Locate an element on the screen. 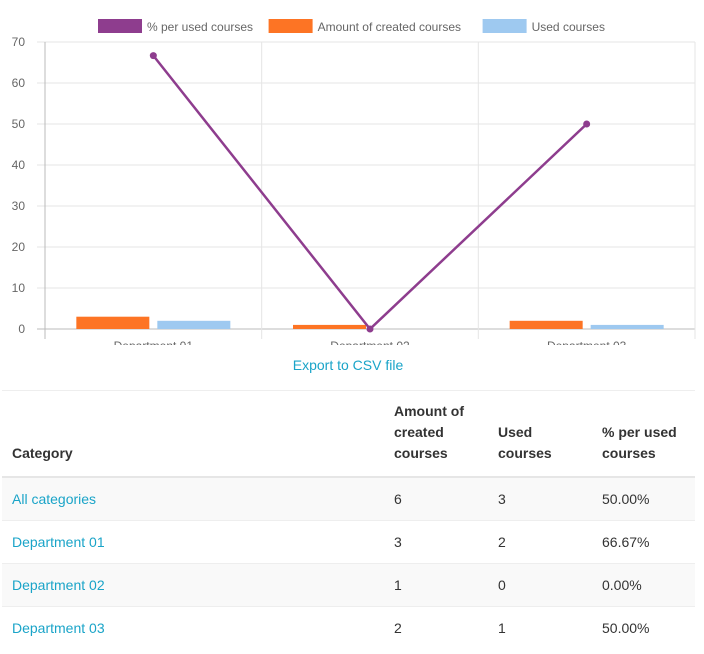  cell-category: Department 03 is located at coordinates (193, 627).